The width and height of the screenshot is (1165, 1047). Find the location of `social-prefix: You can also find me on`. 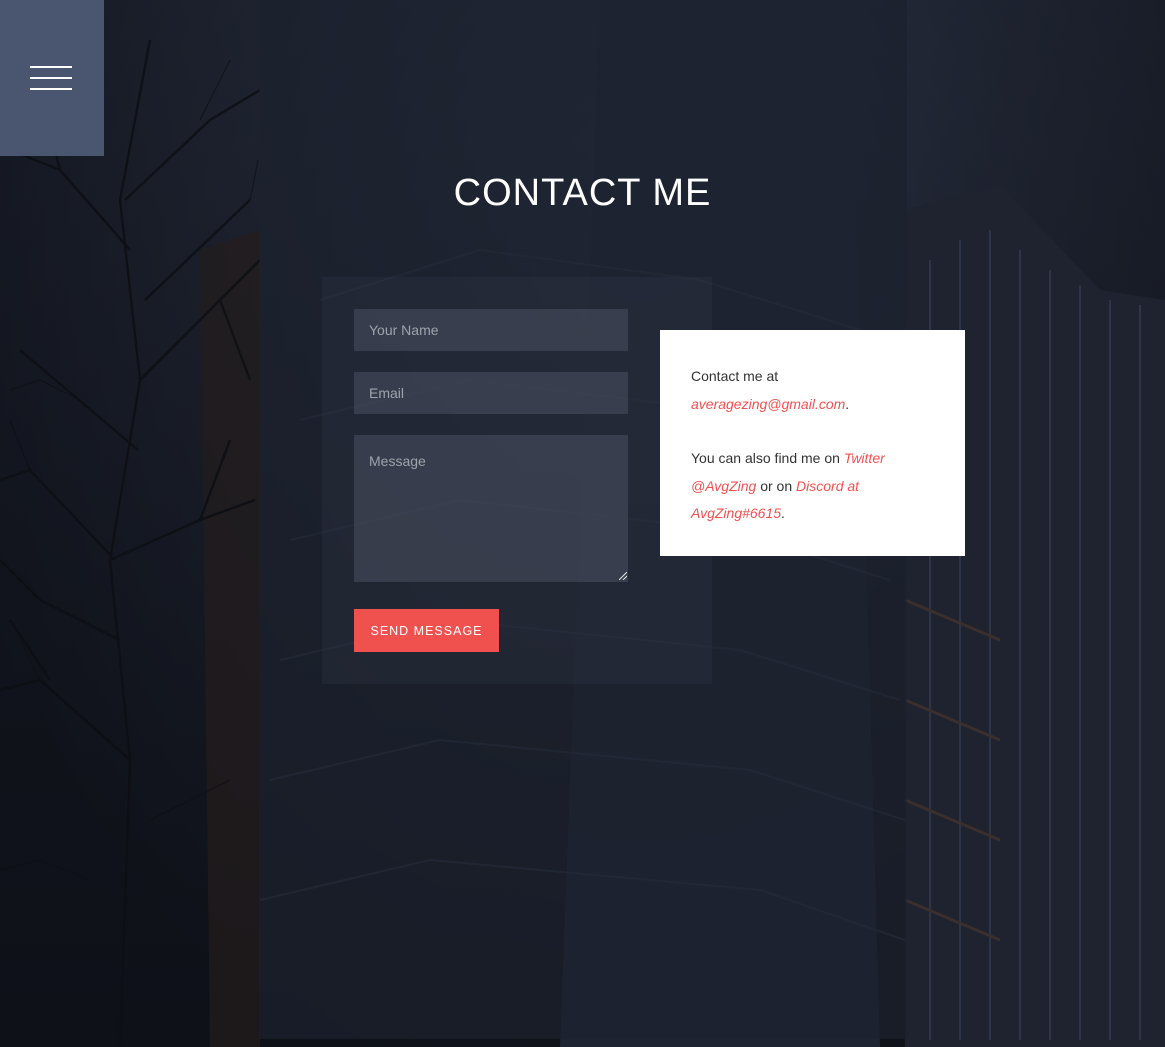

social-prefix: You can also find me on is located at coordinates (765, 458).